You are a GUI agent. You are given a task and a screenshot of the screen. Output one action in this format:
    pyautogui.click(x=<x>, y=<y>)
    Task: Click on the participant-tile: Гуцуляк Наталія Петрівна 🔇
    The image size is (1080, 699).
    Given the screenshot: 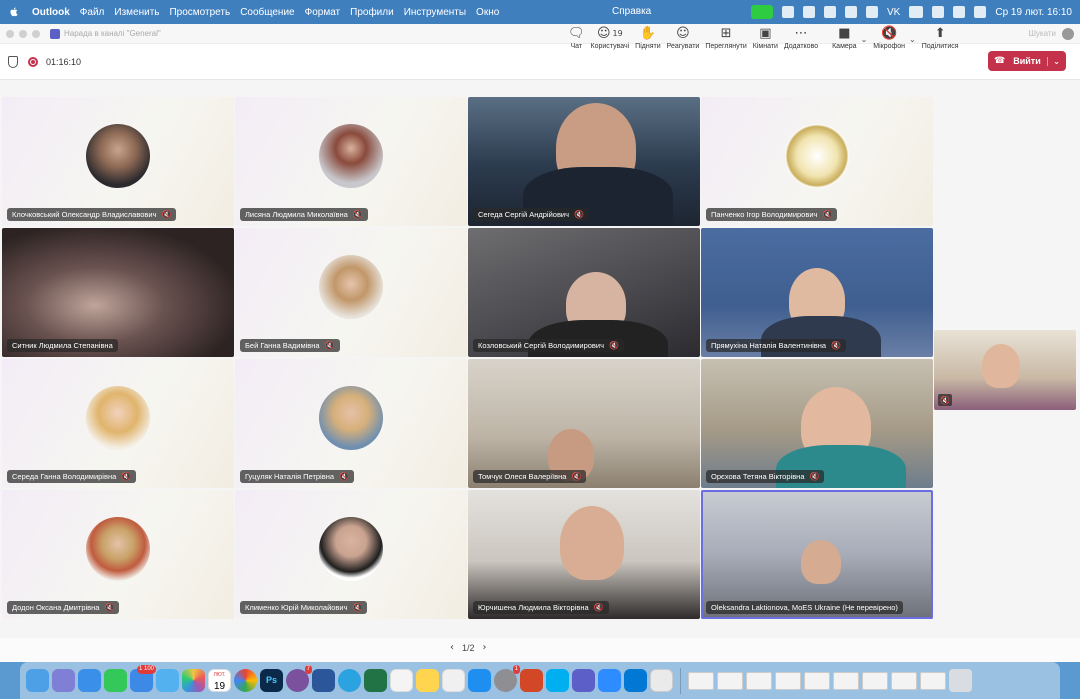 What is the action you would take?
    pyautogui.click(x=351, y=423)
    